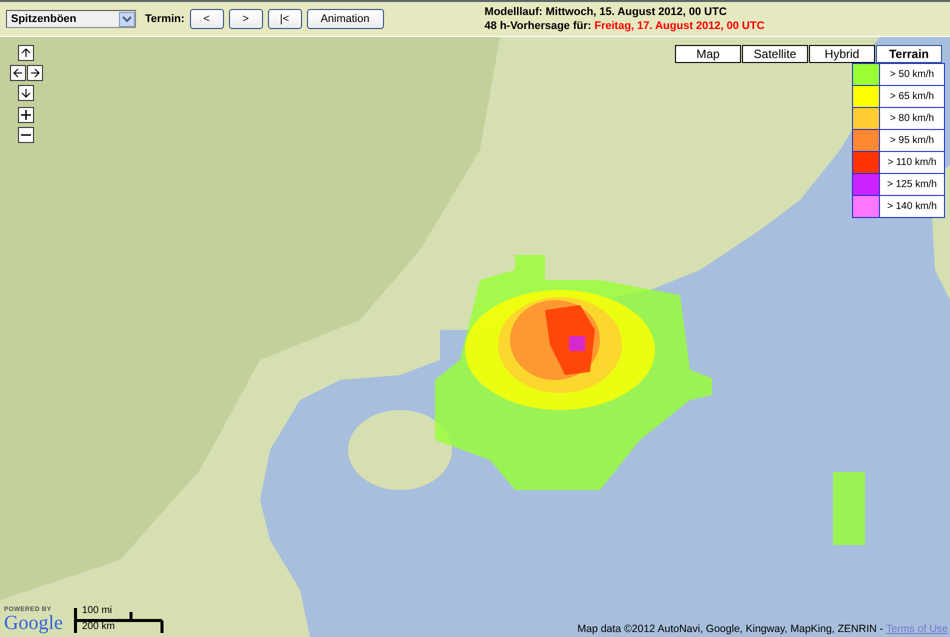 The image size is (950, 637). I want to click on nav-button: >, so click(245, 19).